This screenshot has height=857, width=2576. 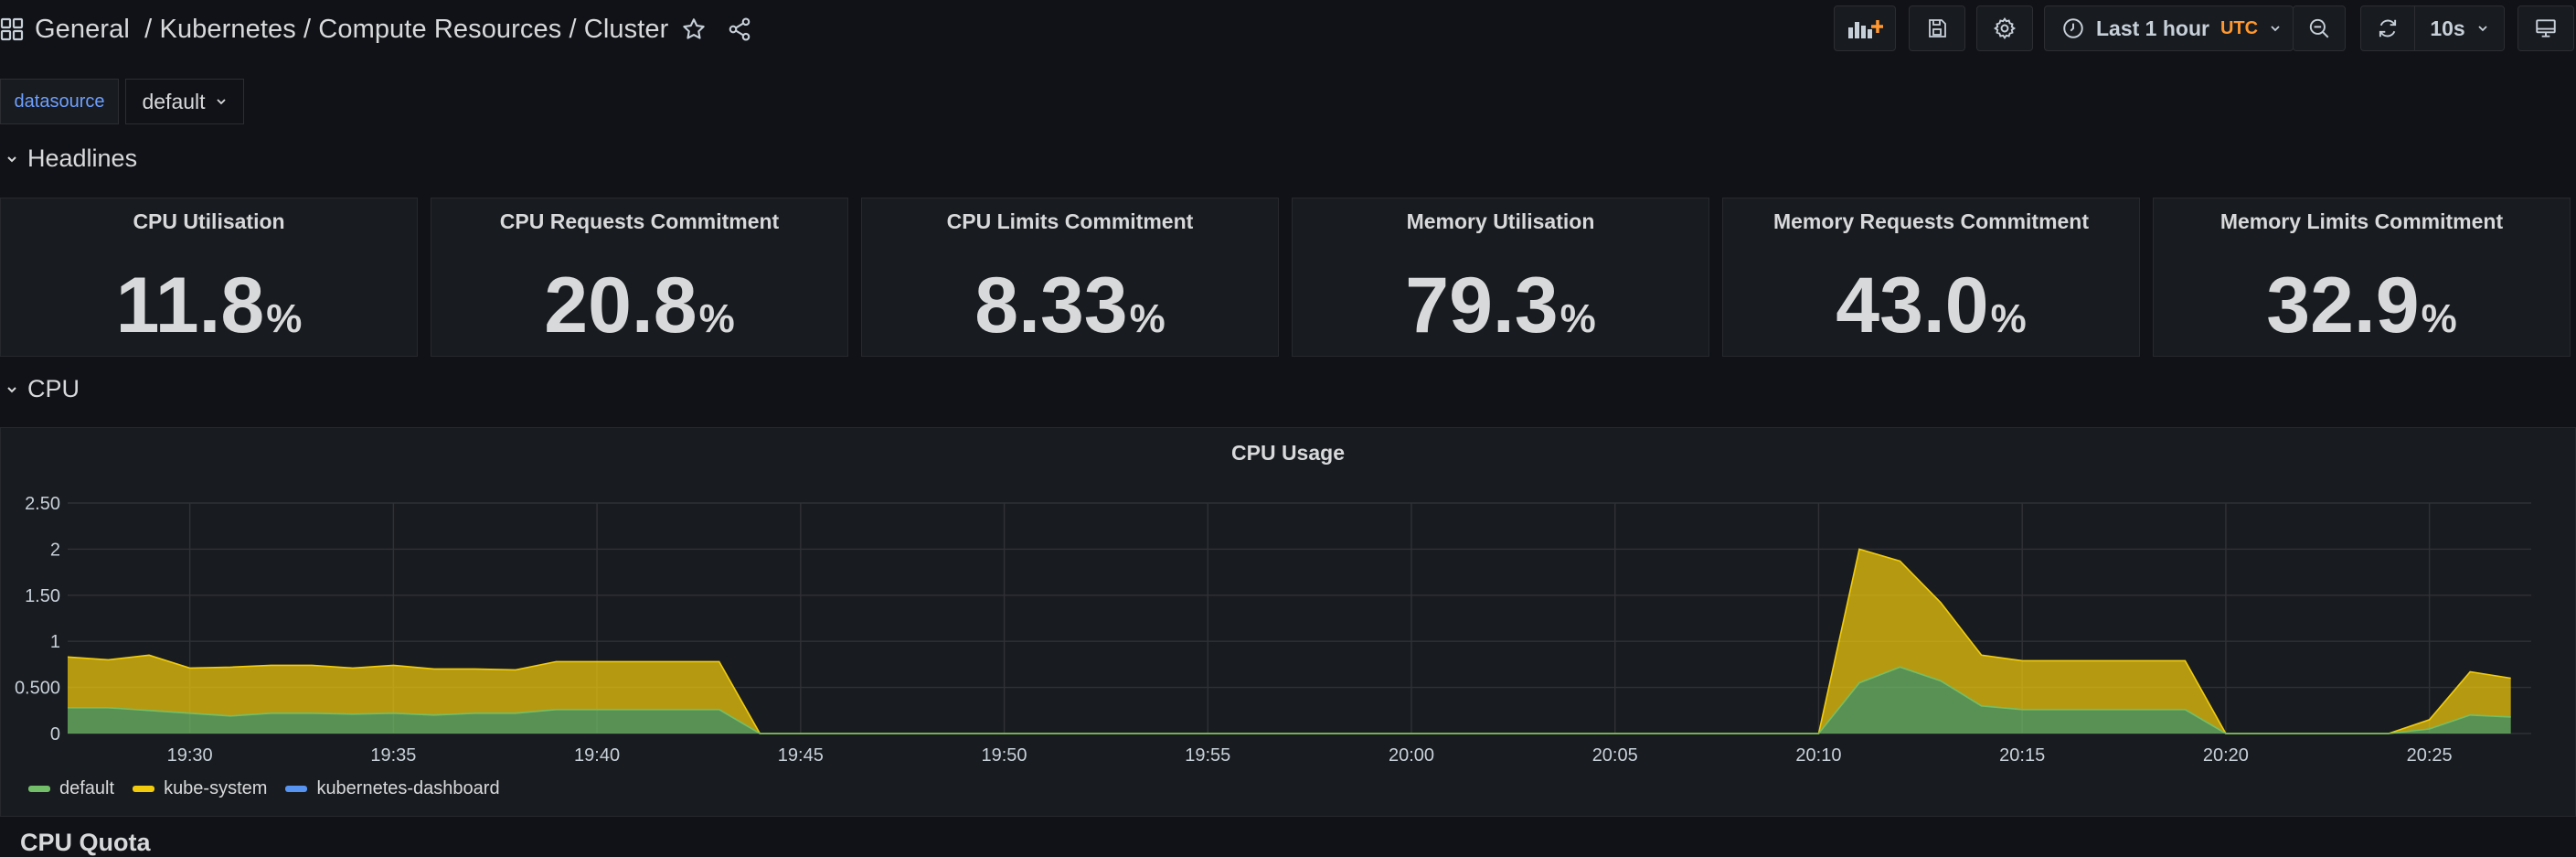 I want to click on dashboard-settings-button, so click(x=2005, y=28).